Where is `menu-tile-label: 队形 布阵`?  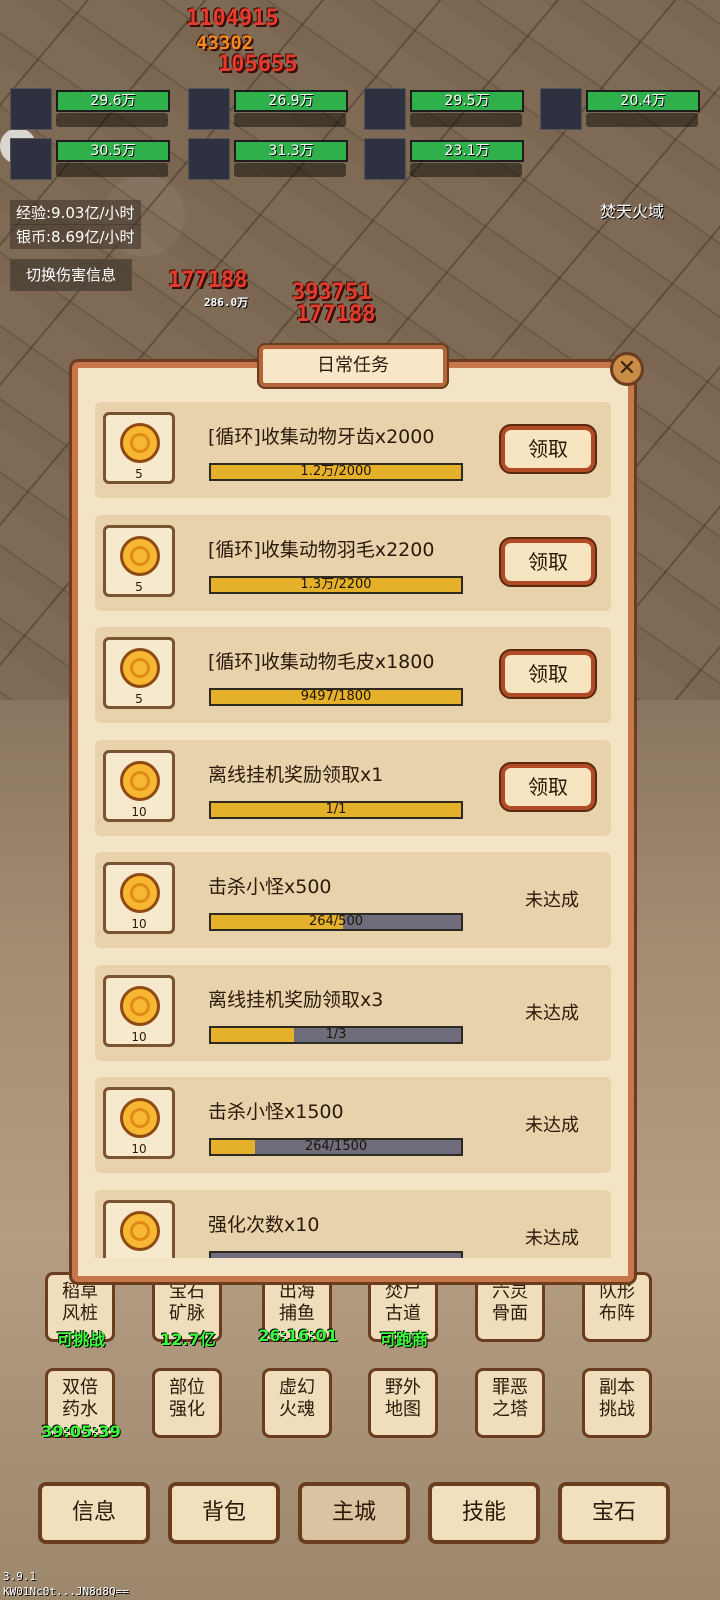 menu-tile-label: 队形 布阵 is located at coordinates (617, 1302).